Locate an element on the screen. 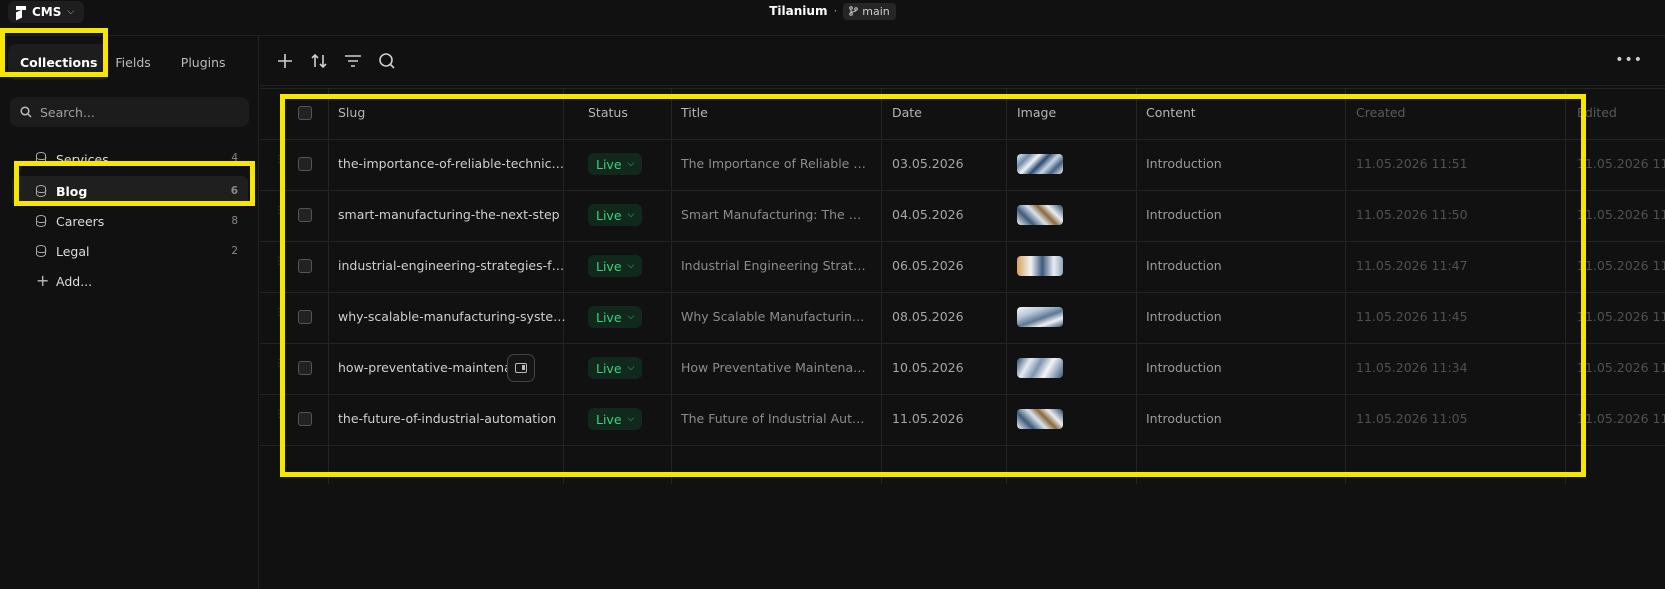 The height and width of the screenshot is (589, 1665). open-panel-button is located at coordinates (521, 368).